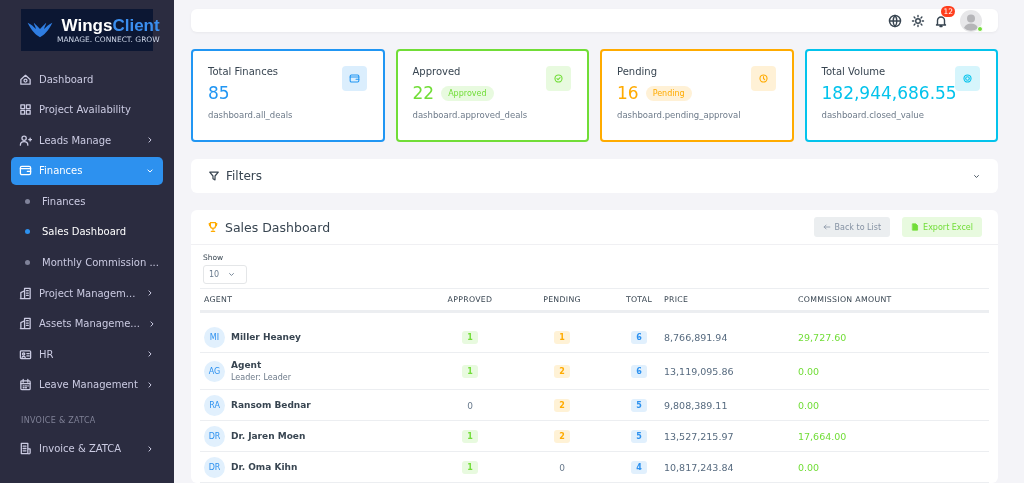  I want to click on initials-avatar: AG, so click(214, 371).